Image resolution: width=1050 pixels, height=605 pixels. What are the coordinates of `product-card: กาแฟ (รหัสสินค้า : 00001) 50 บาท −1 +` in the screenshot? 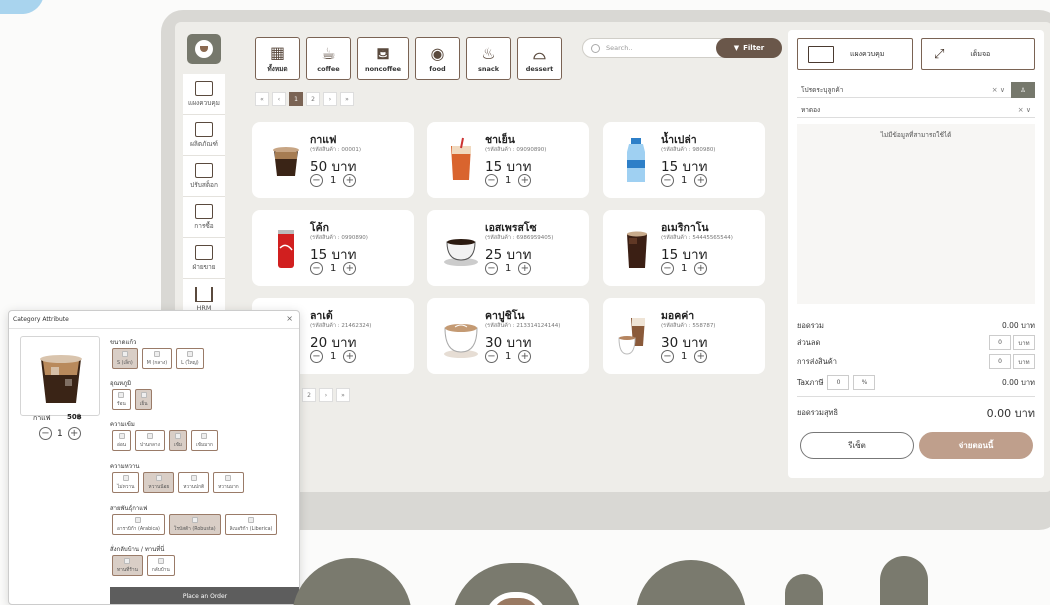 It's located at (333, 160).